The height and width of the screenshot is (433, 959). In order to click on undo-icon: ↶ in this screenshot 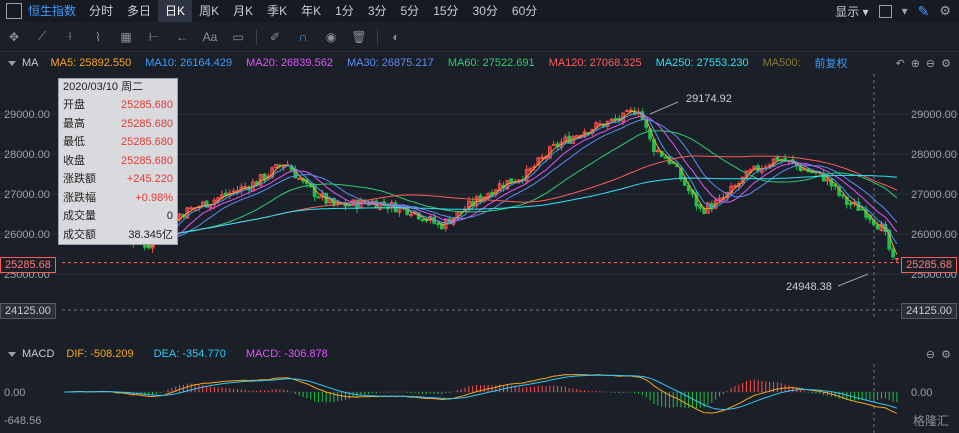, I will do `click(899, 63)`.